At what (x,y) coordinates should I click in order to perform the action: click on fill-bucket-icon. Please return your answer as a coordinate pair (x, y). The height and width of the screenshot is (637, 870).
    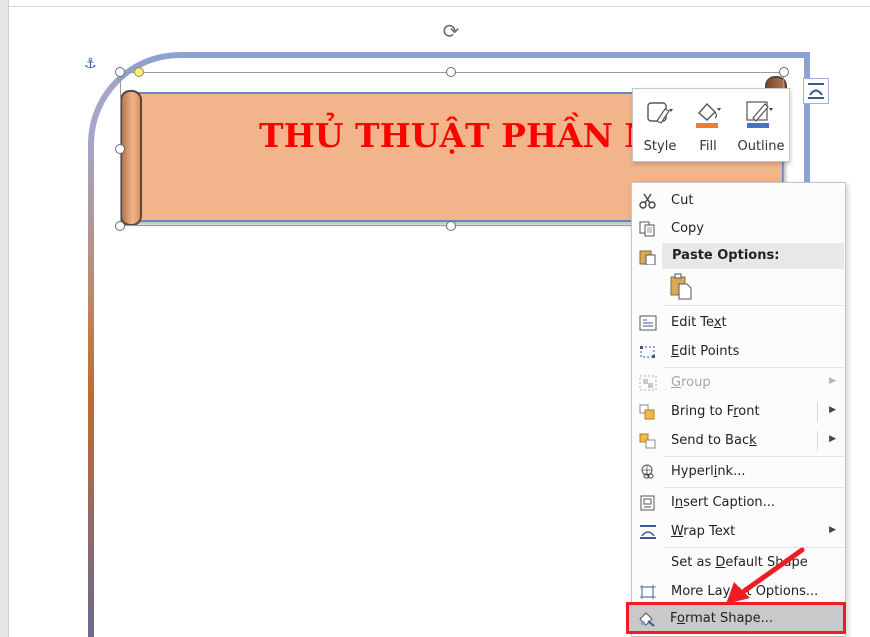
    Looking at the image, I should click on (708, 115).